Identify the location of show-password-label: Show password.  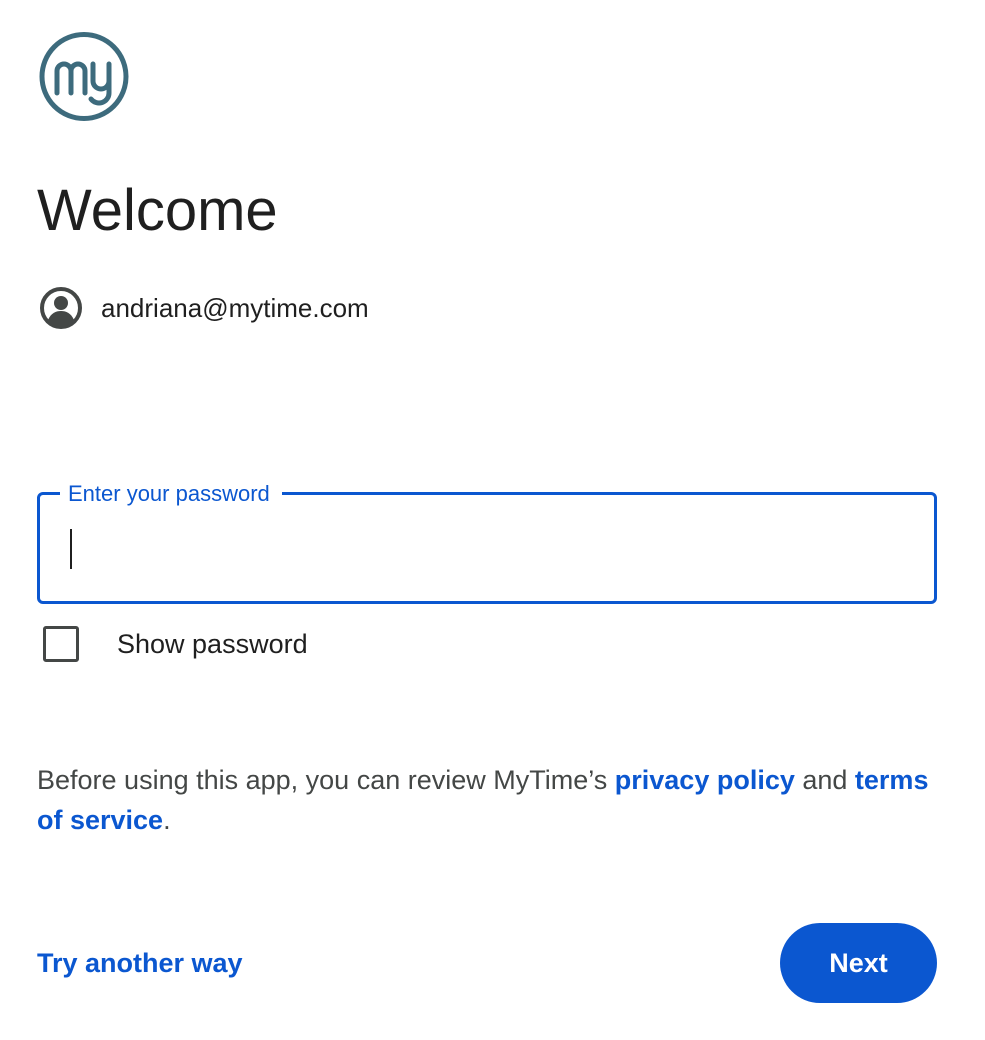
(212, 644).